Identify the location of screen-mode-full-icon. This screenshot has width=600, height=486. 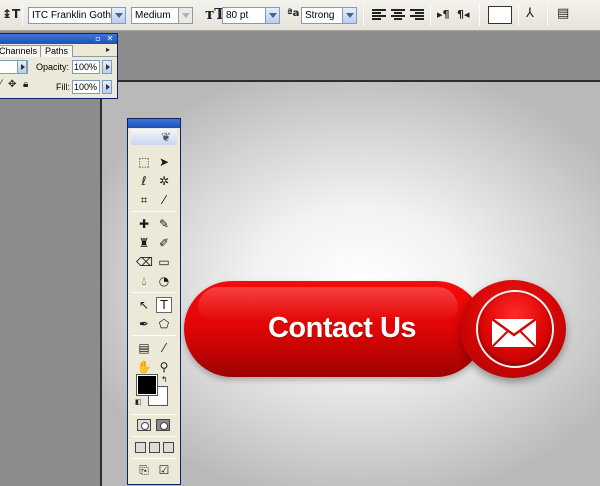
(168, 447).